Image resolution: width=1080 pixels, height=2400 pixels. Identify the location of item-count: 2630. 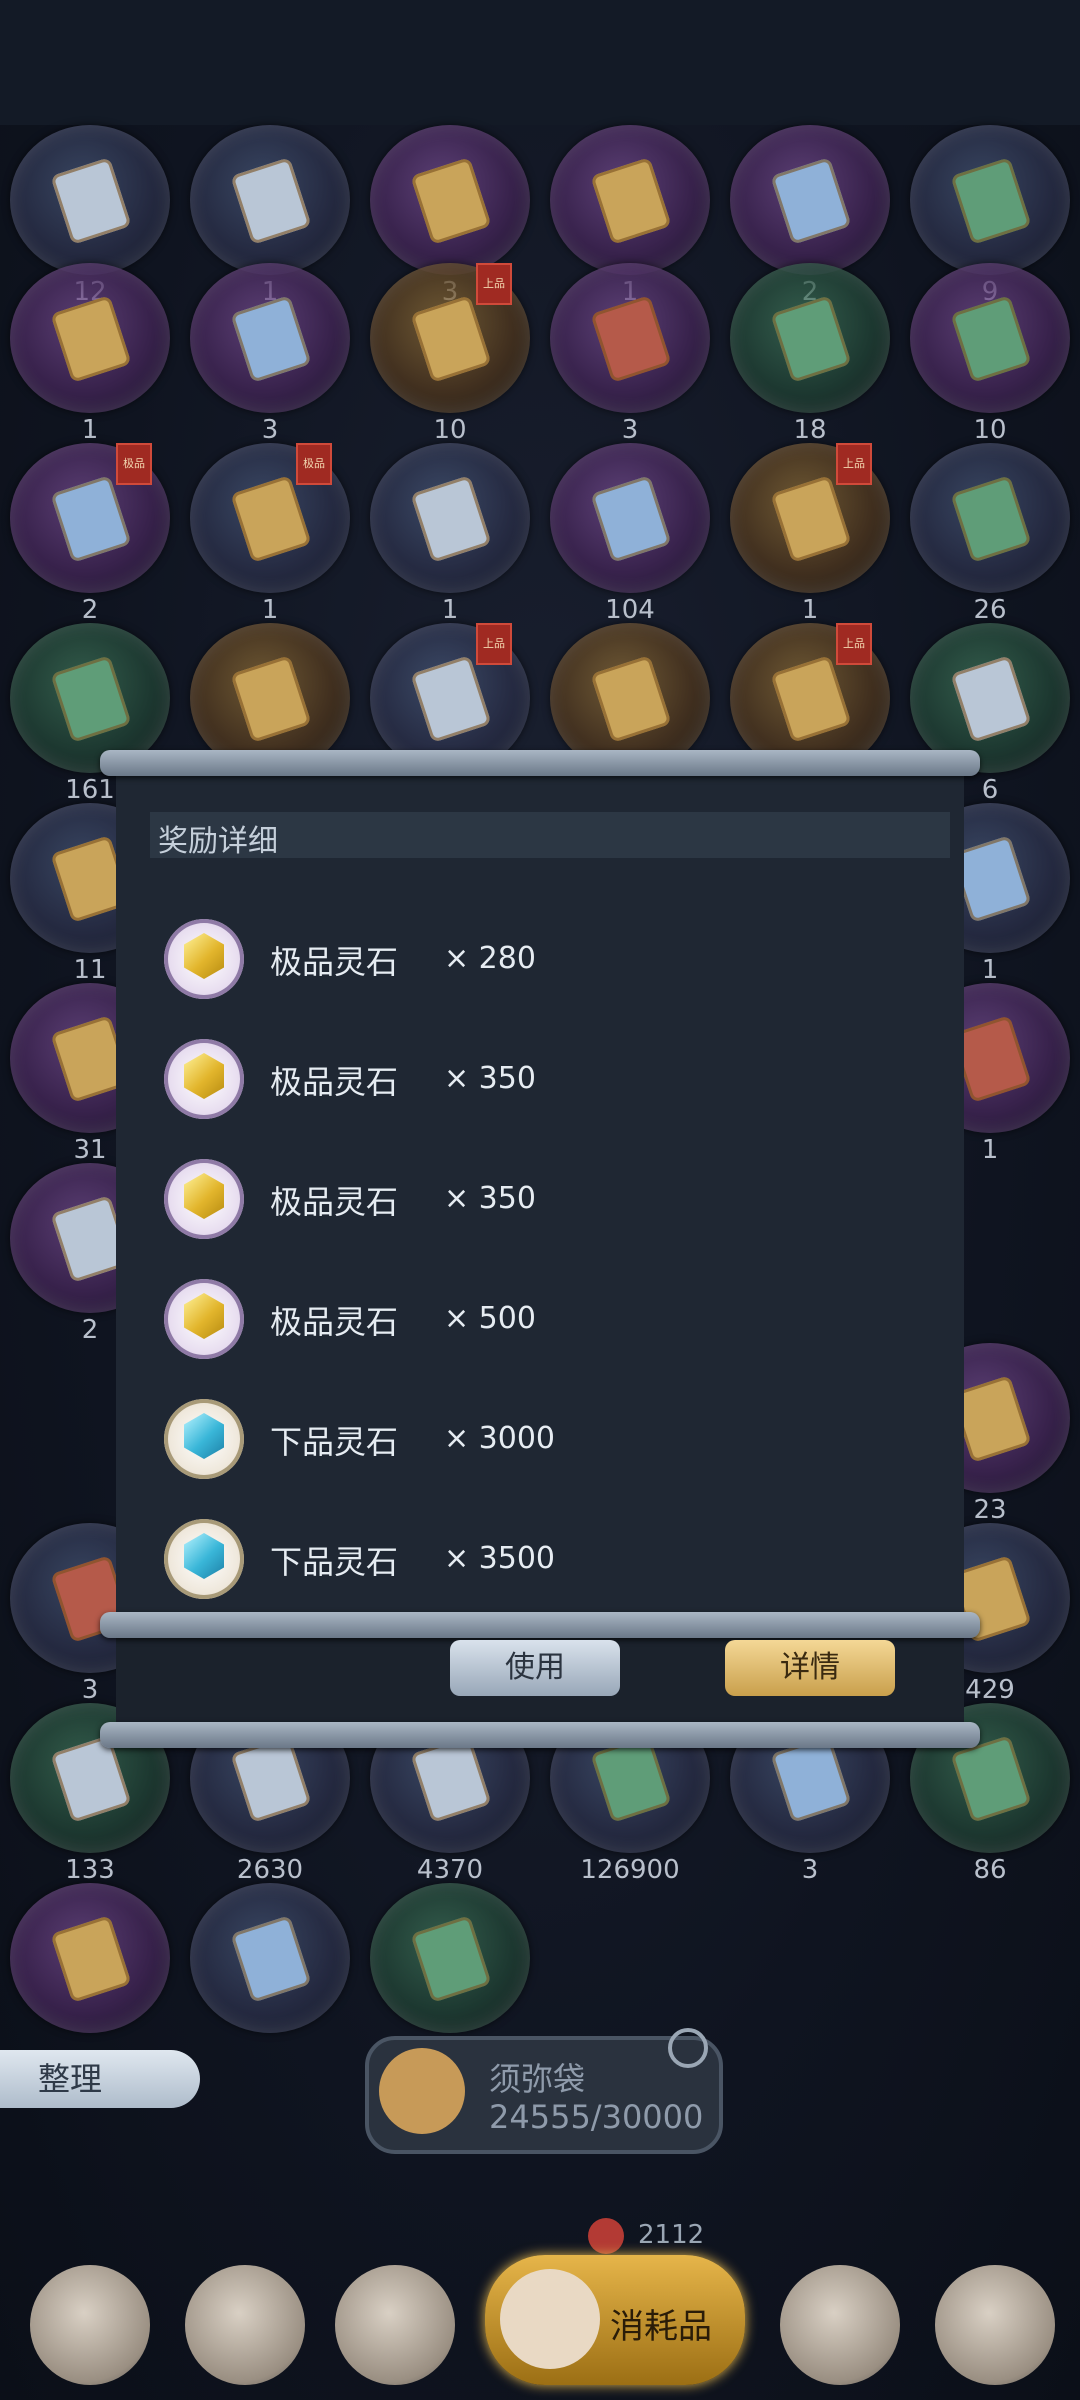
(270, 1870).